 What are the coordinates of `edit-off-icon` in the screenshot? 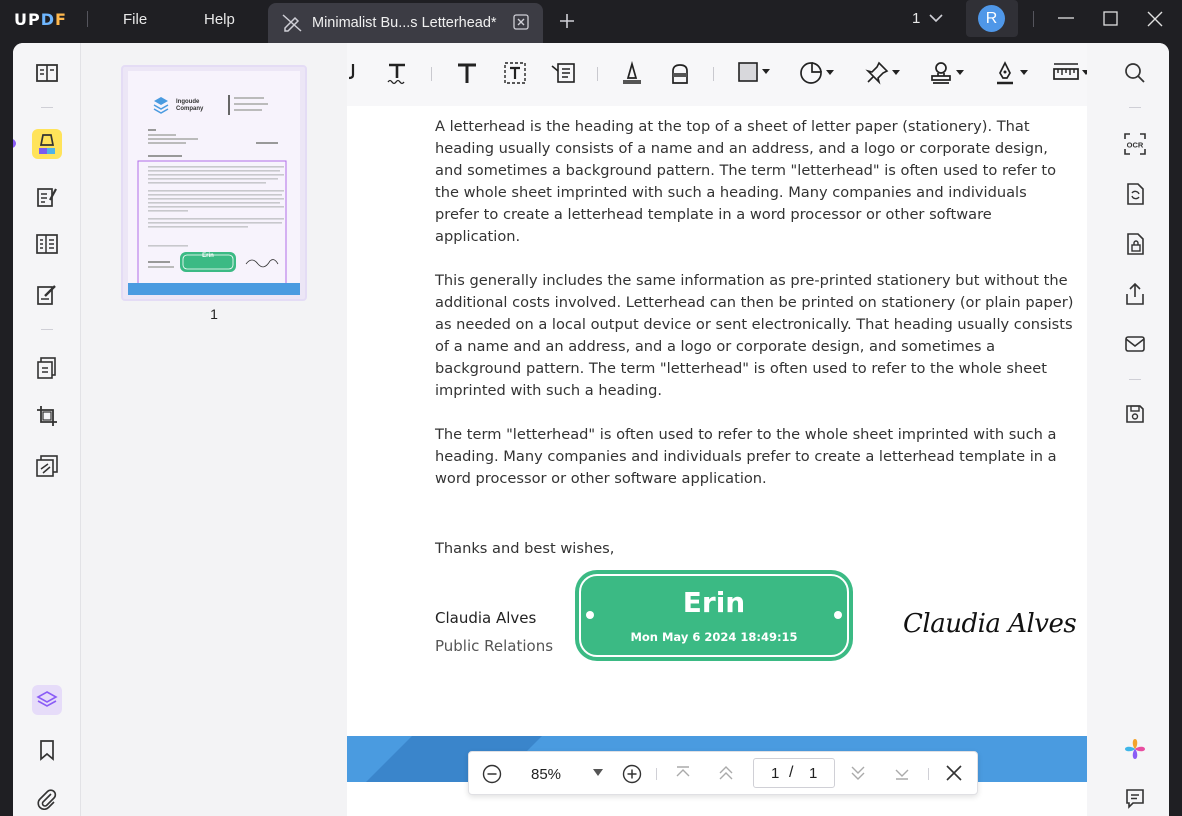 It's located at (292, 23).